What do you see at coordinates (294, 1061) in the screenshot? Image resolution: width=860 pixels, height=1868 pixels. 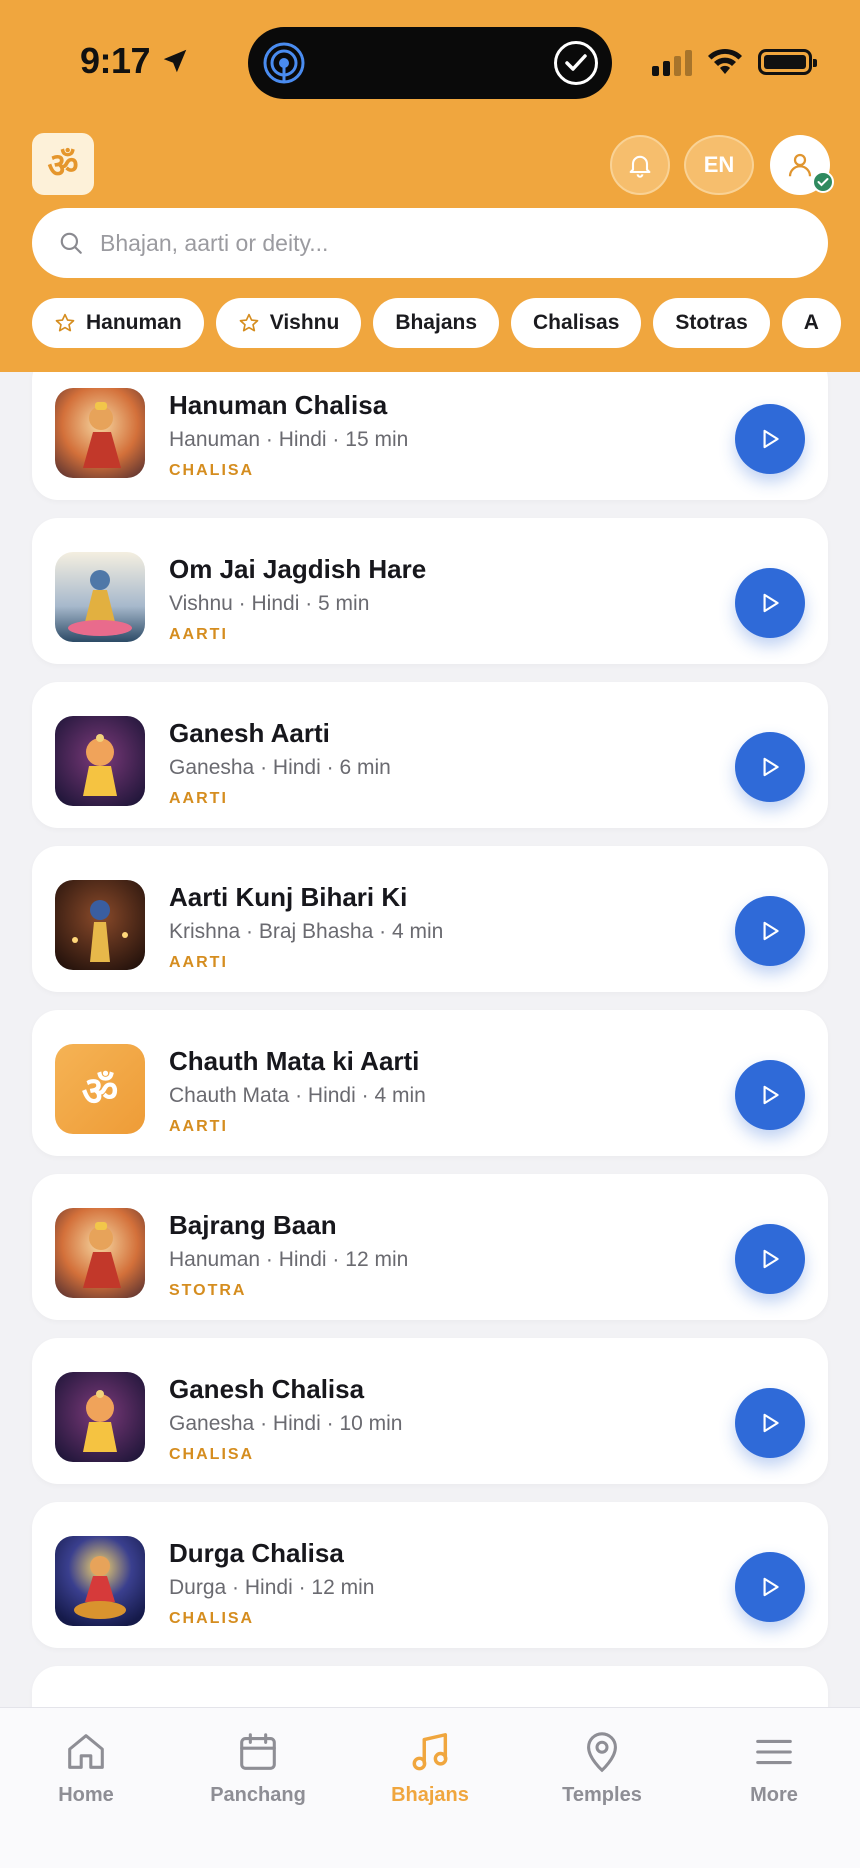 I see `bhajan-title: Chauth Mata ki Aarti` at bounding box center [294, 1061].